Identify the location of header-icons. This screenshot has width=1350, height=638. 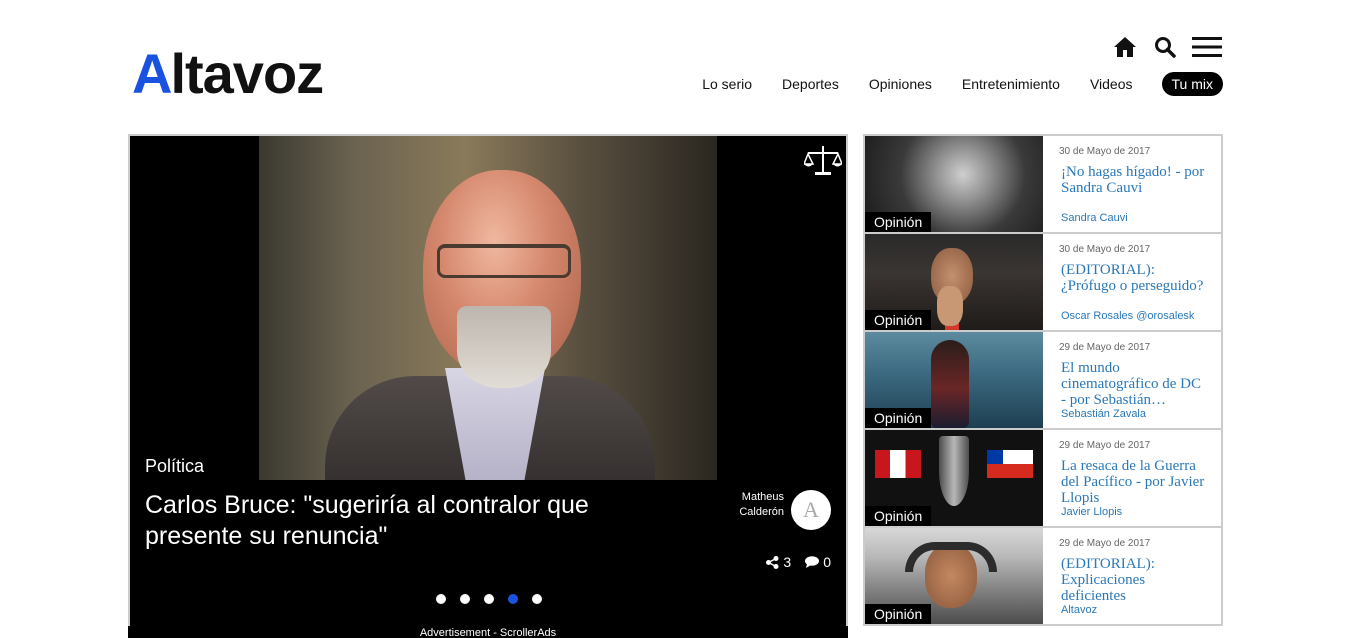
(1167, 47).